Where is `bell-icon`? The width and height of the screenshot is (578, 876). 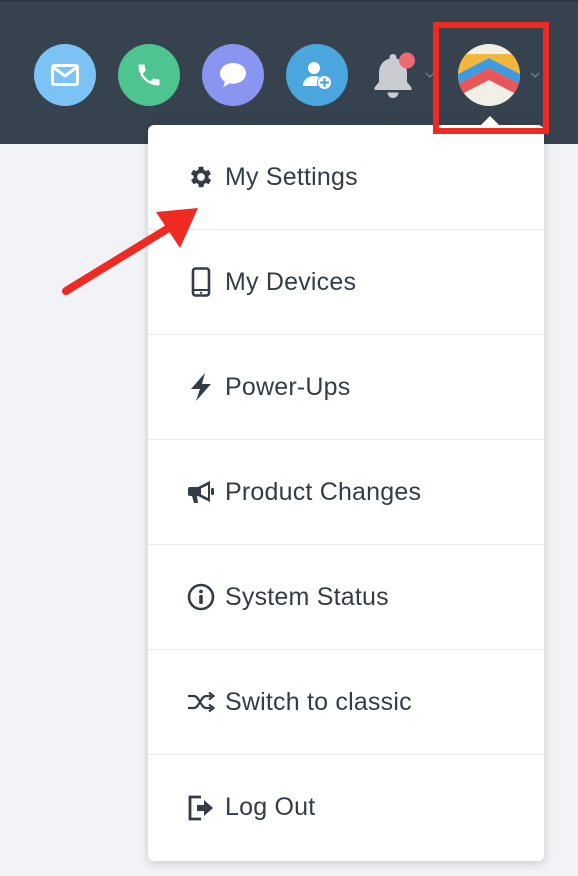
bell-icon is located at coordinates (394, 75).